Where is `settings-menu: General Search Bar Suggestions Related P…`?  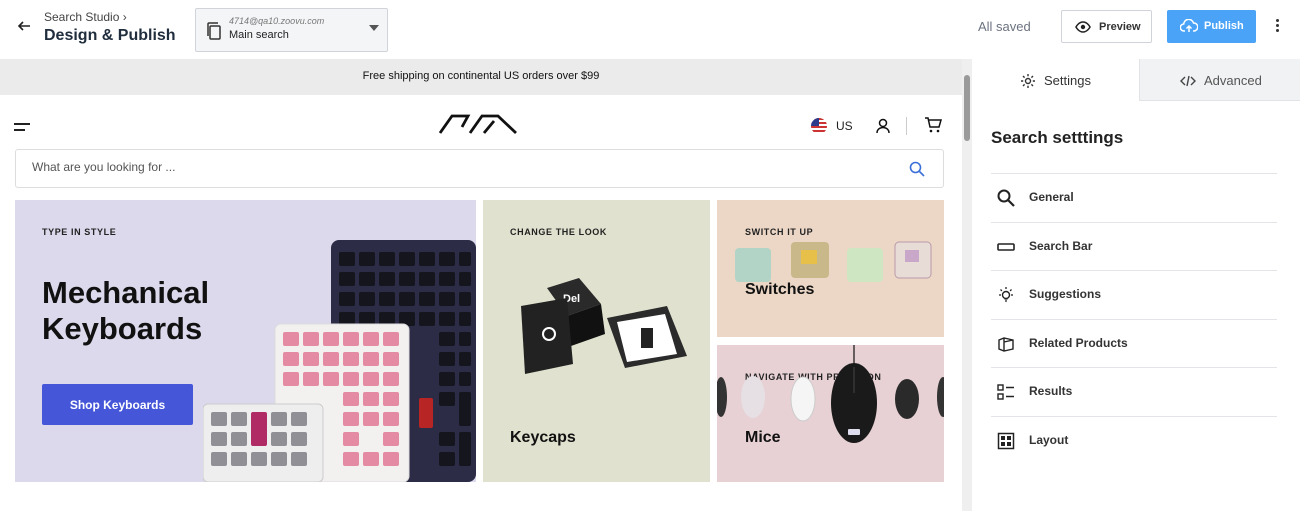 settings-menu: General Search Bar Suggestions Related P… is located at coordinates (1134, 318).